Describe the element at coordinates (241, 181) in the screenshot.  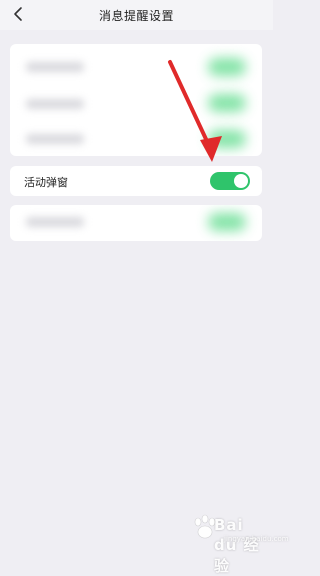
I see `toggle-knob` at that location.